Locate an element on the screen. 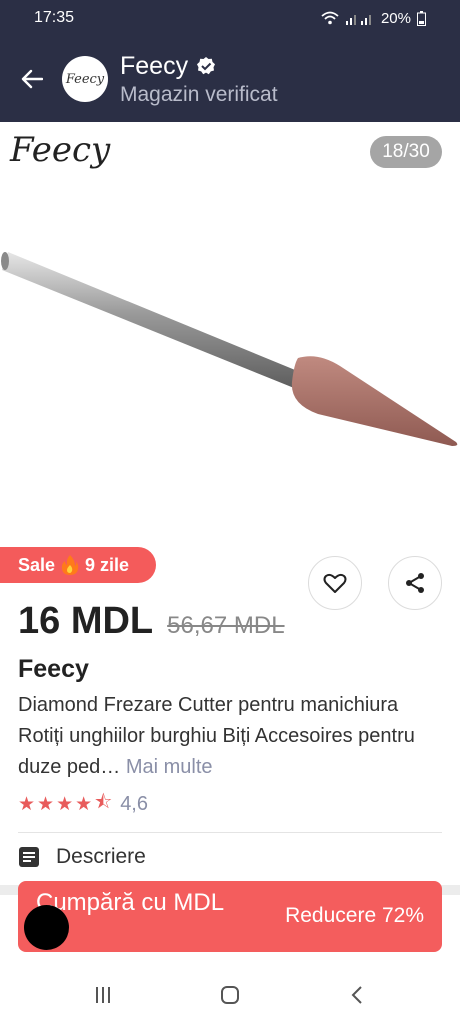 This screenshot has height=1024, width=460. battery-icon is located at coordinates (421, 18).